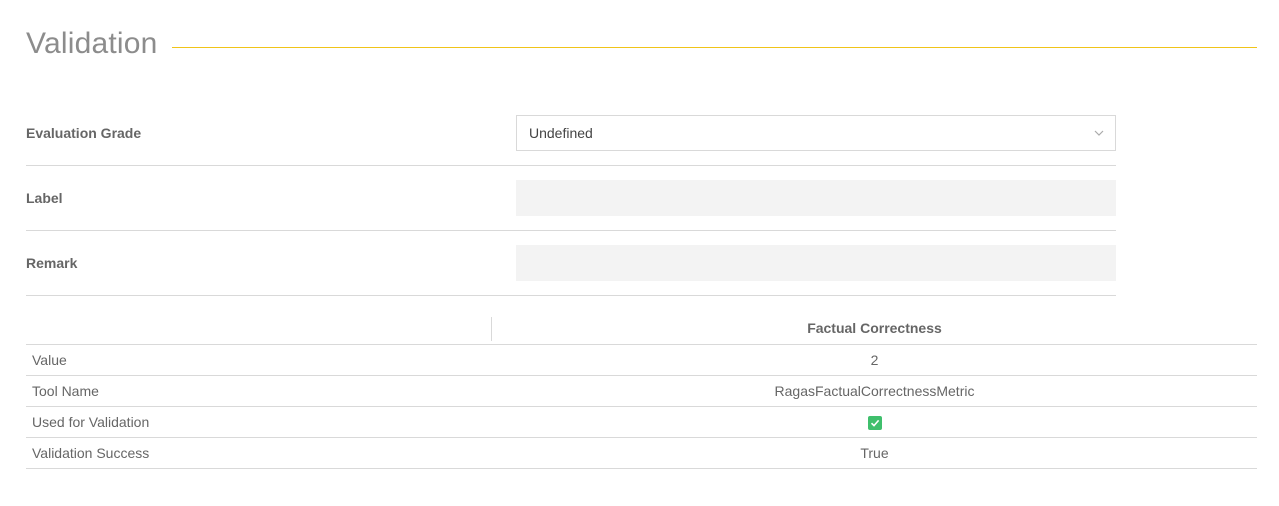 The image size is (1279, 506). Describe the element at coordinates (816, 133) in the screenshot. I see `evaluation-grade-select: Undefined` at that location.